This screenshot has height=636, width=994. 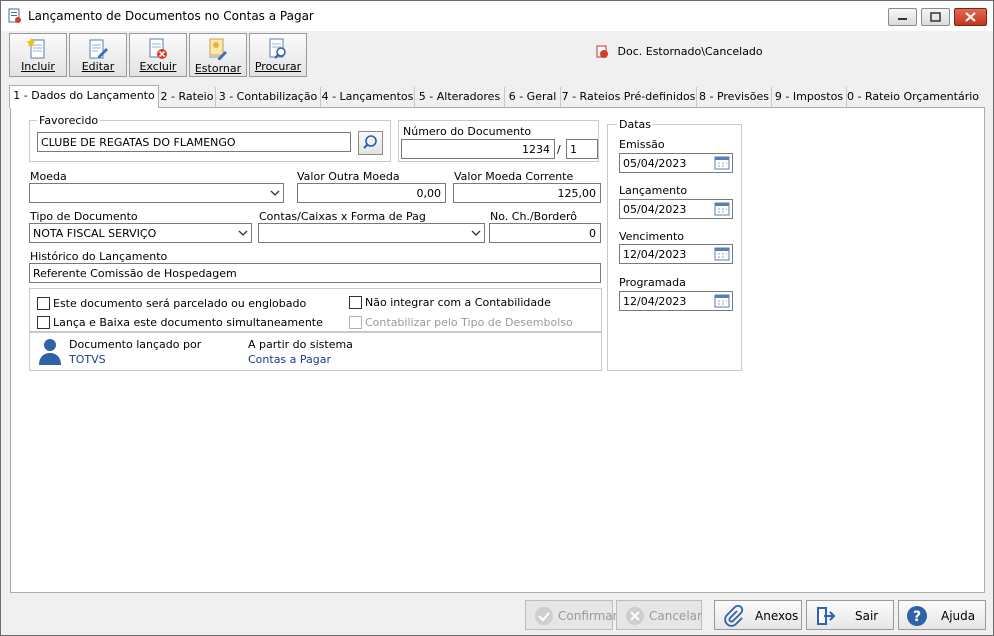 I want to click on tab-impostos: 9 - Impostos, so click(x=809, y=97).